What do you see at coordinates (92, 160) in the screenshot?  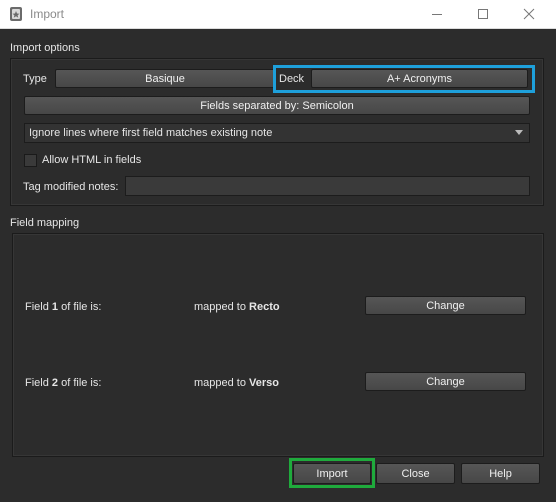 I see `allow-html-label: Allow HTML in fields` at bounding box center [92, 160].